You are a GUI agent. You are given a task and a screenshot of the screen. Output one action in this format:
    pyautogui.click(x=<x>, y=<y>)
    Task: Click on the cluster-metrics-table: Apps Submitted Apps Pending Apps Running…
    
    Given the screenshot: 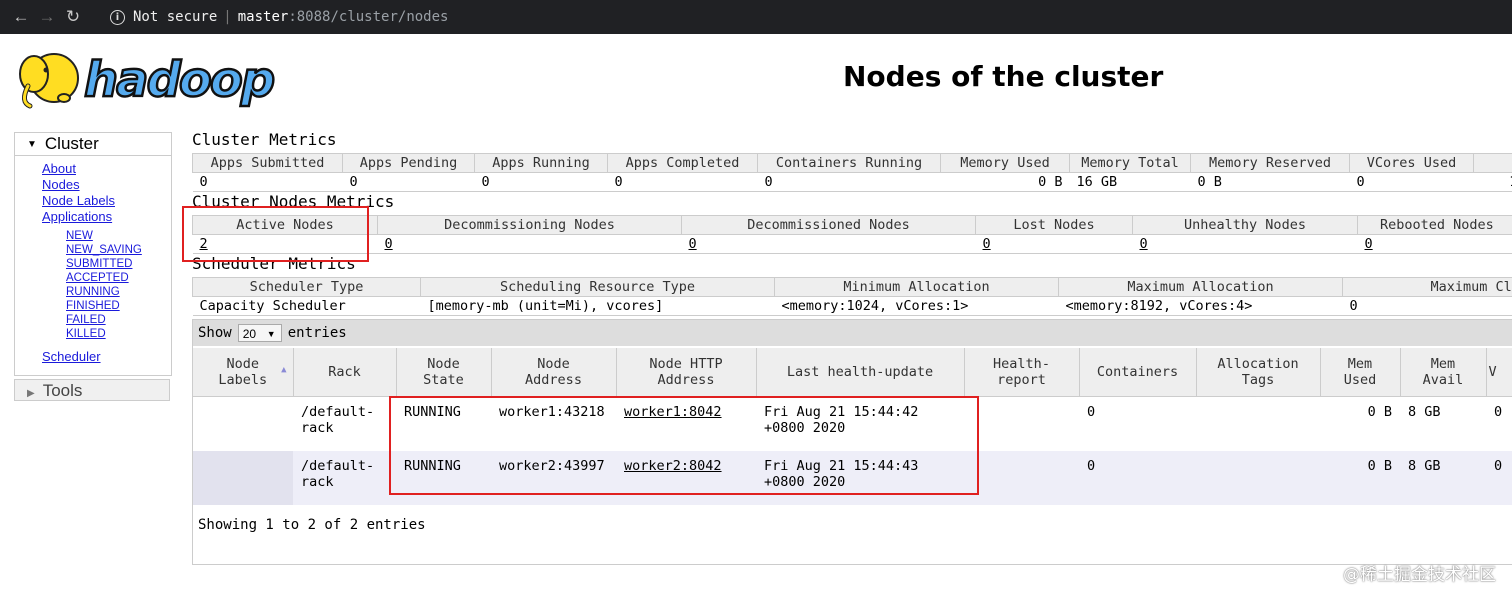 What is the action you would take?
    pyautogui.click(x=852, y=172)
    